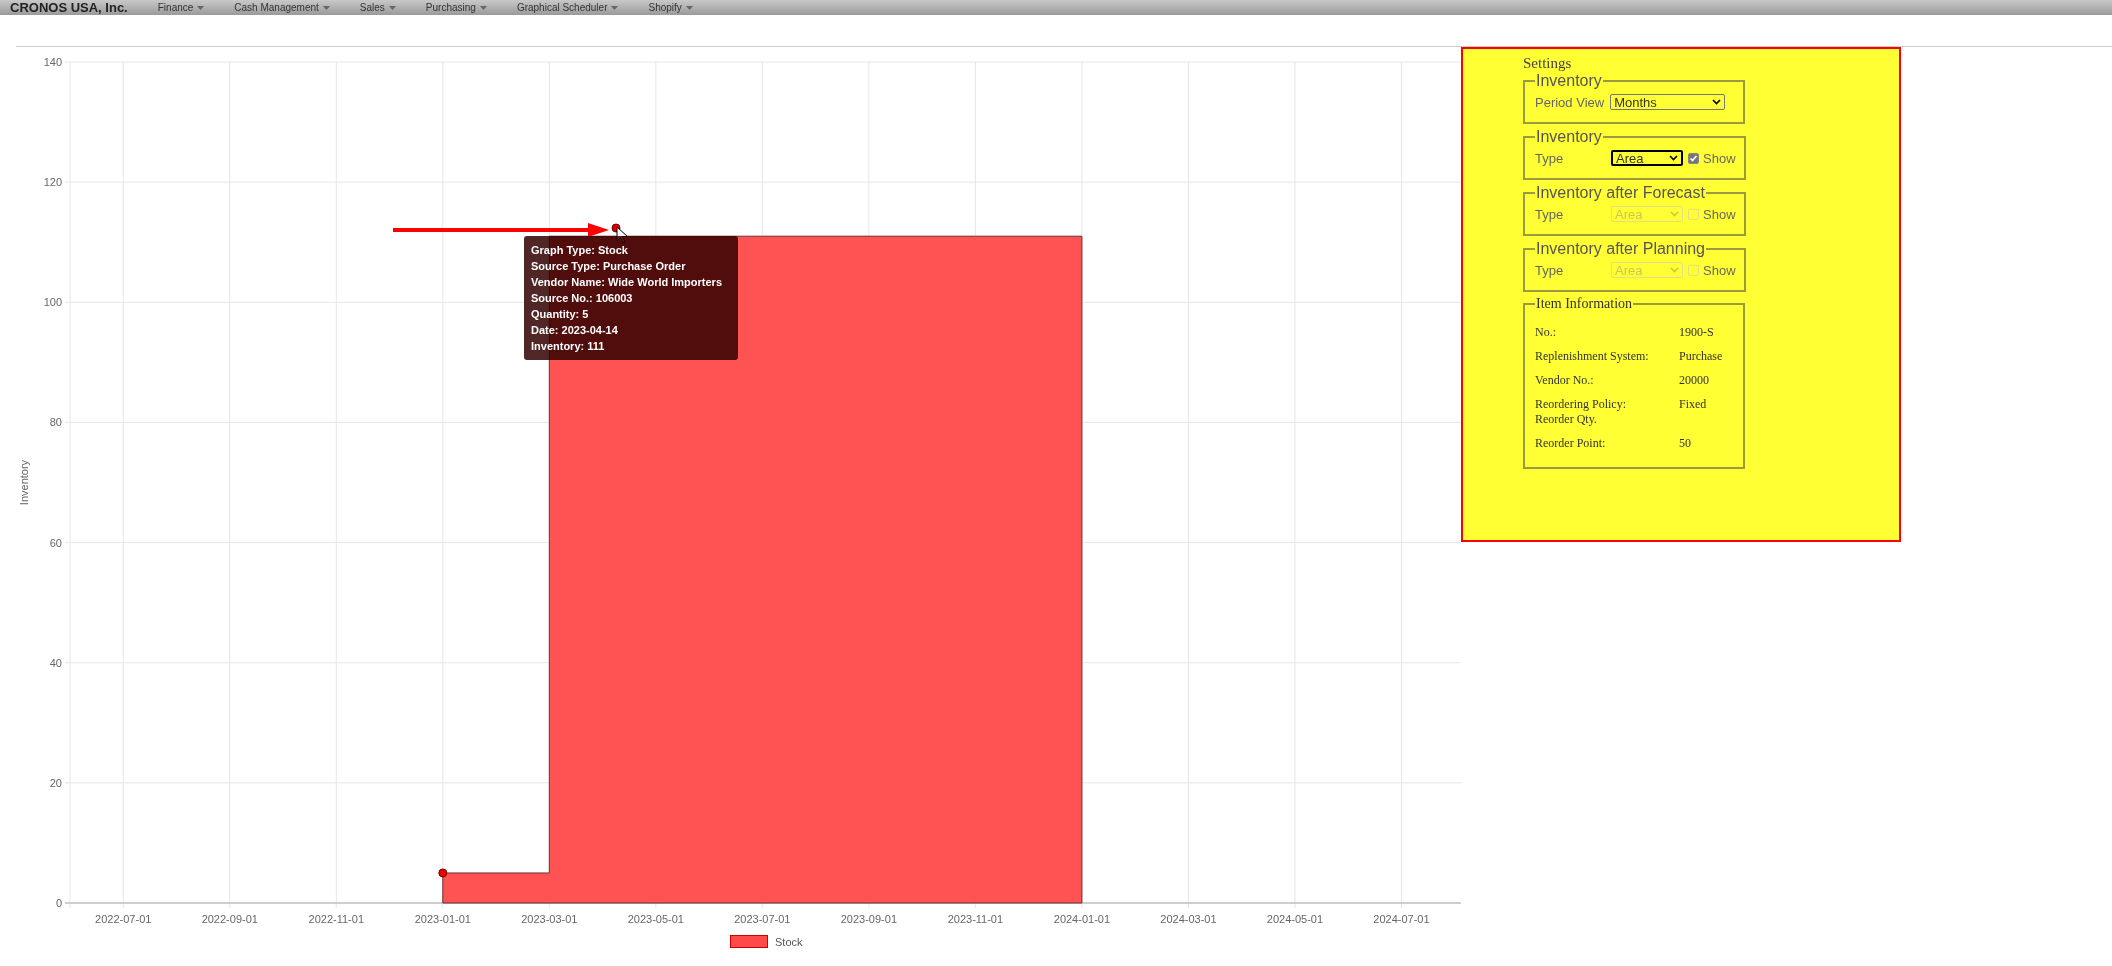  What do you see at coordinates (670, 7) in the screenshot?
I see `menu-item: Shopify` at bounding box center [670, 7].